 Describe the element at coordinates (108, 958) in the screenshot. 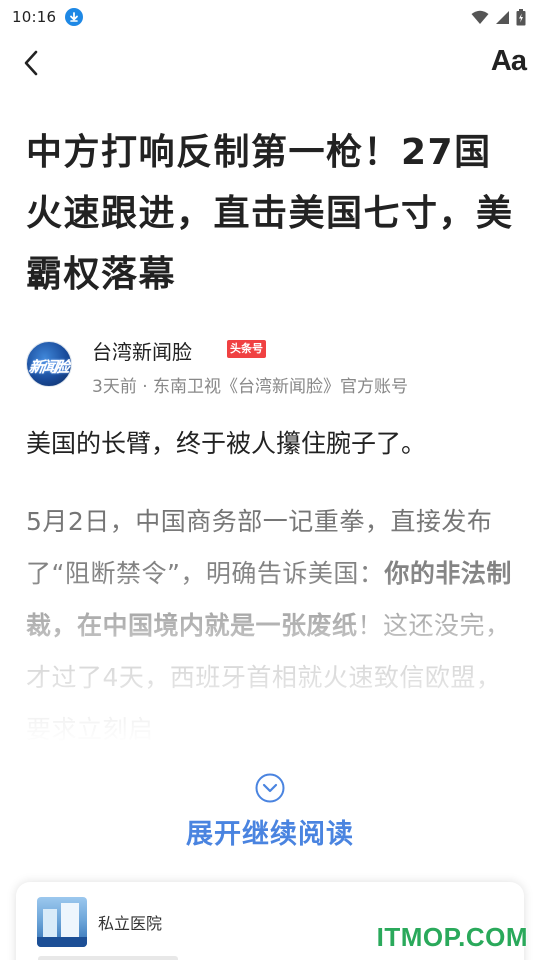

I see `recommendation-subtext` at that location.